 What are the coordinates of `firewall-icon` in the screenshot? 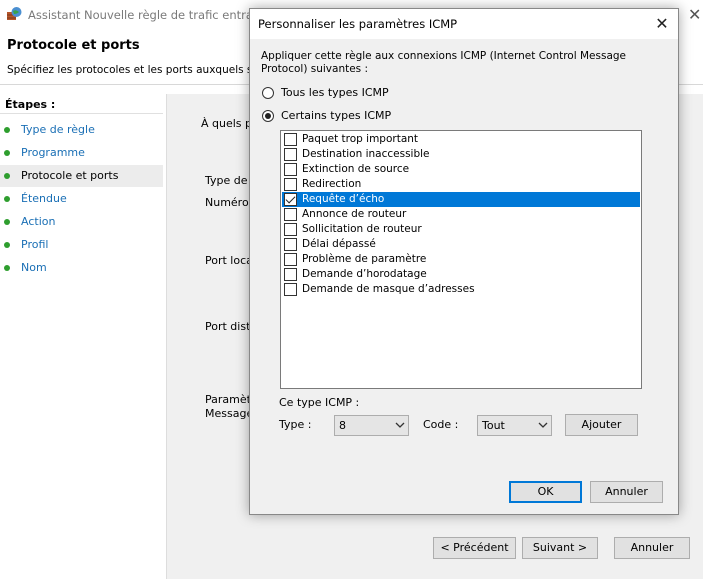 It's located at (14, 14).